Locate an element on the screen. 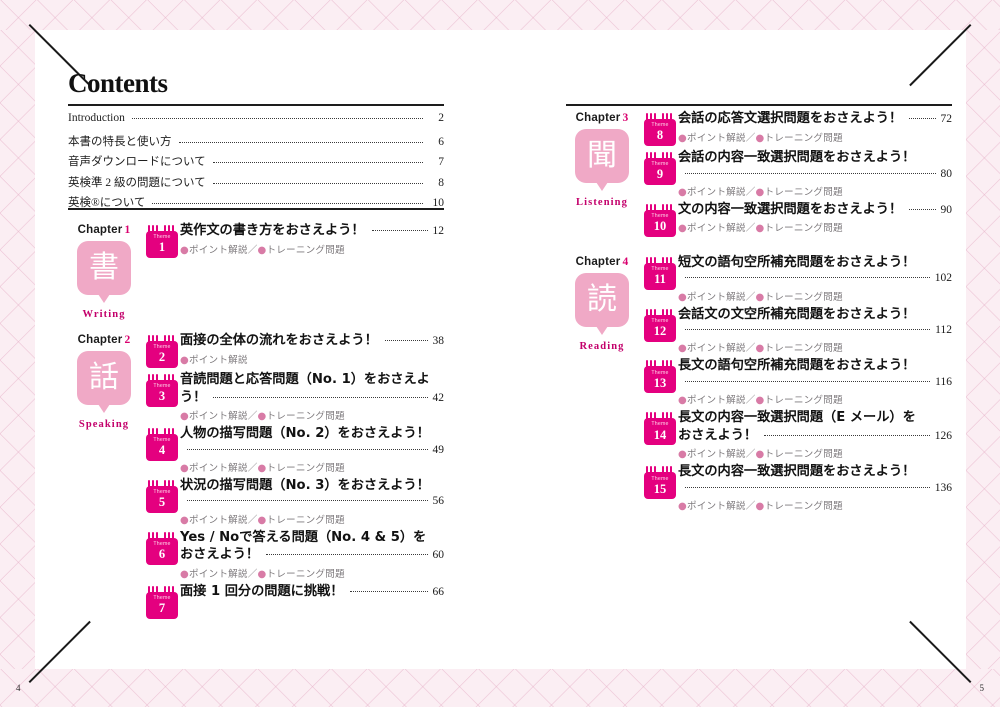  theme-title-block: 短文の語句空所補充問題をおさえよう！ 102 is located at coordinates (815, 270).